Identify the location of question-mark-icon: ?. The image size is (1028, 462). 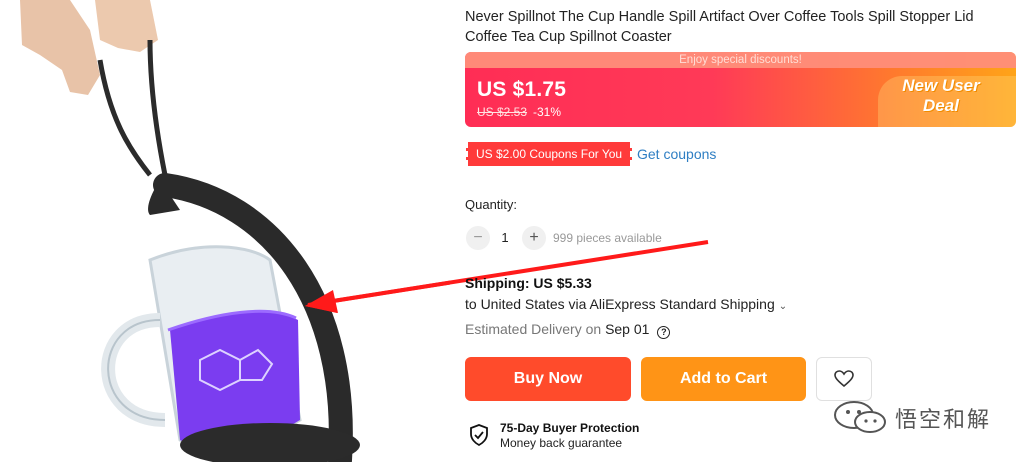
(664, 332).